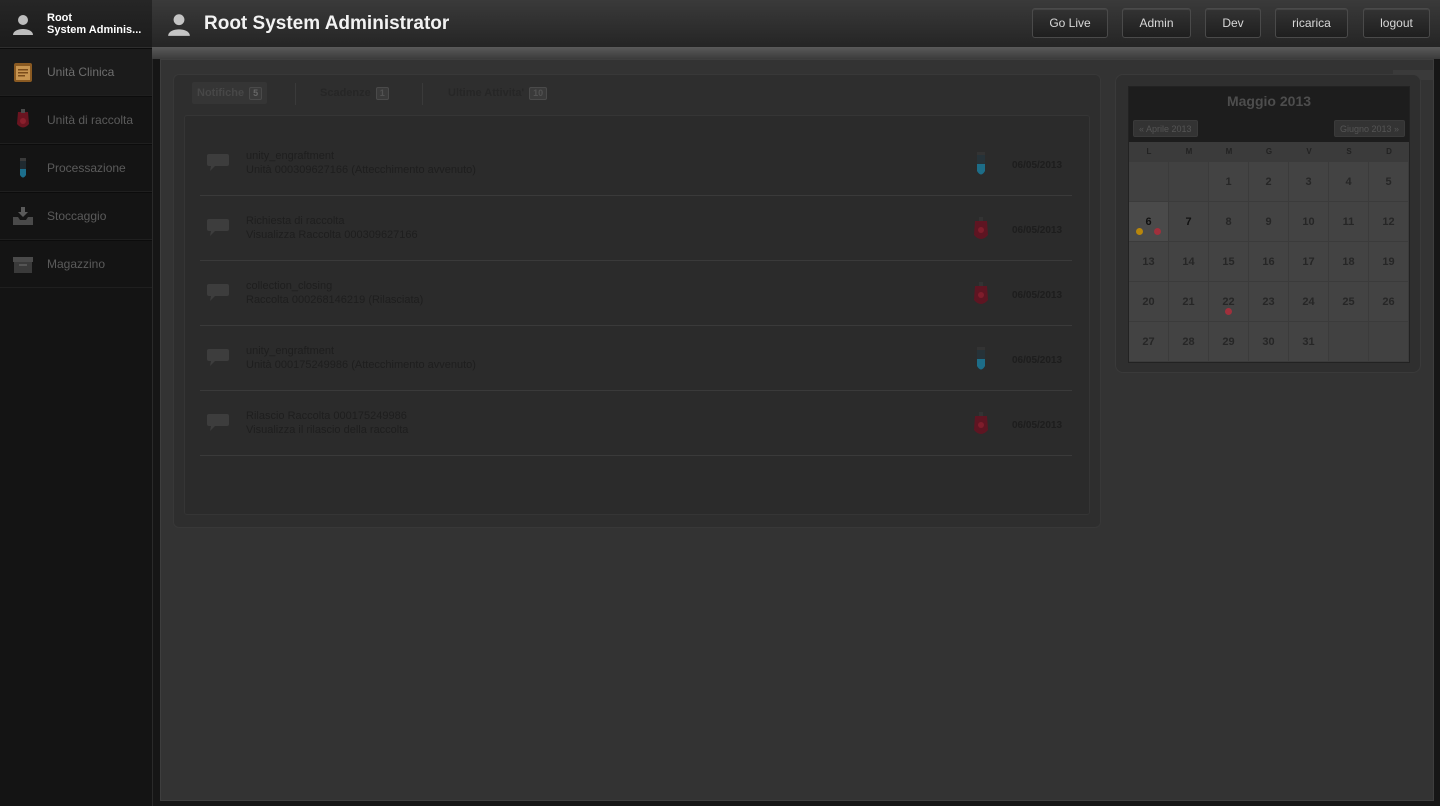 This screenshot has height=806, width=1440. What do you see at coordinates (354, 93) in the screenshot?
I see `tab-scadenze: Scadenze 1` at bounding box center [354, 93].